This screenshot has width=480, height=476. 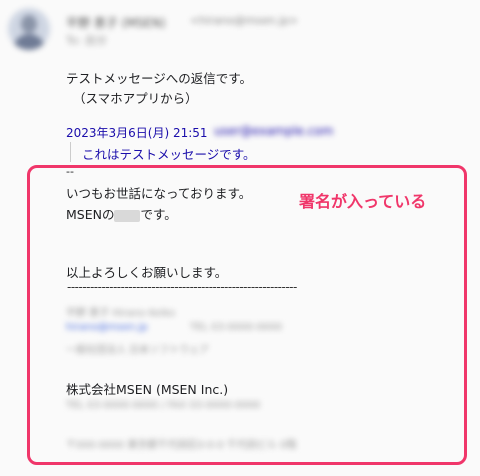 What do you see at coordinates (137, 133) in the screenshot?
I see `quote-header: 2023年3月6日(月) 21:51` at bounding box center [137, 133].